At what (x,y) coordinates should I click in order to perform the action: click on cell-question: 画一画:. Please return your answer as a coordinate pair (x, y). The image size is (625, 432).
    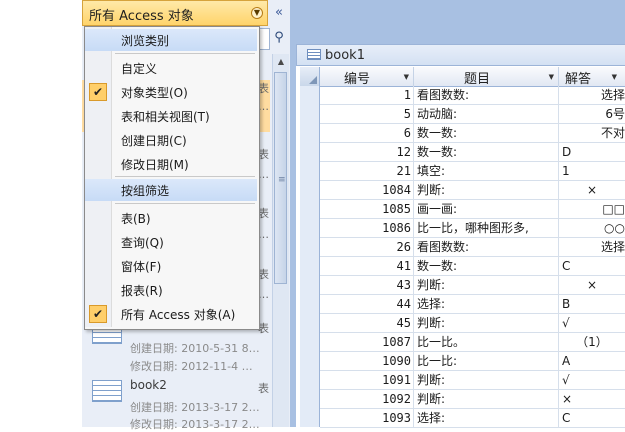
    Looking at the image, I should click on (486, 209).